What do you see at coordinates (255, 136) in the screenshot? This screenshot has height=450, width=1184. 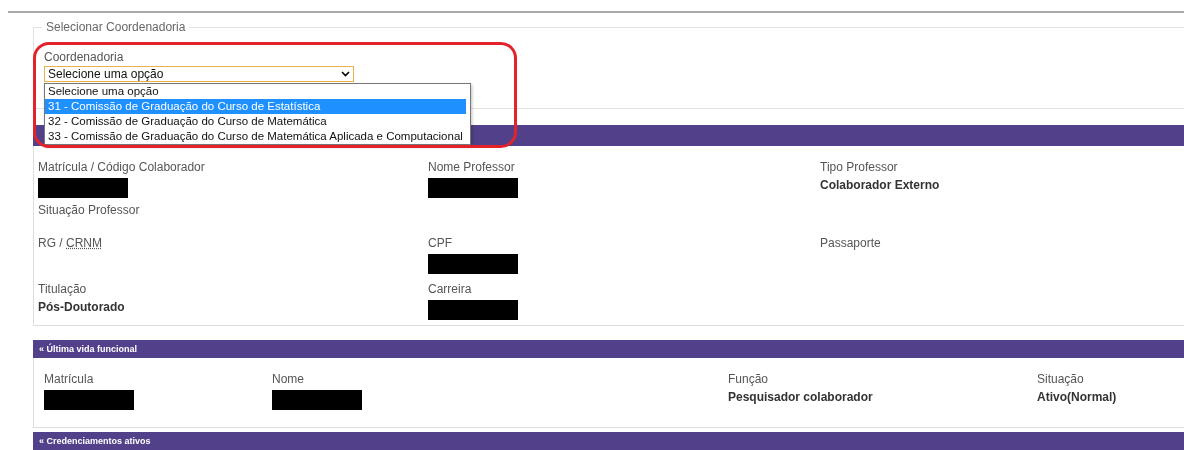 I see `dropdown-option: 33 - Comissão de Graduação do Curso de Matemática Aplicada e Computacional` at bounding box center [255, 136].